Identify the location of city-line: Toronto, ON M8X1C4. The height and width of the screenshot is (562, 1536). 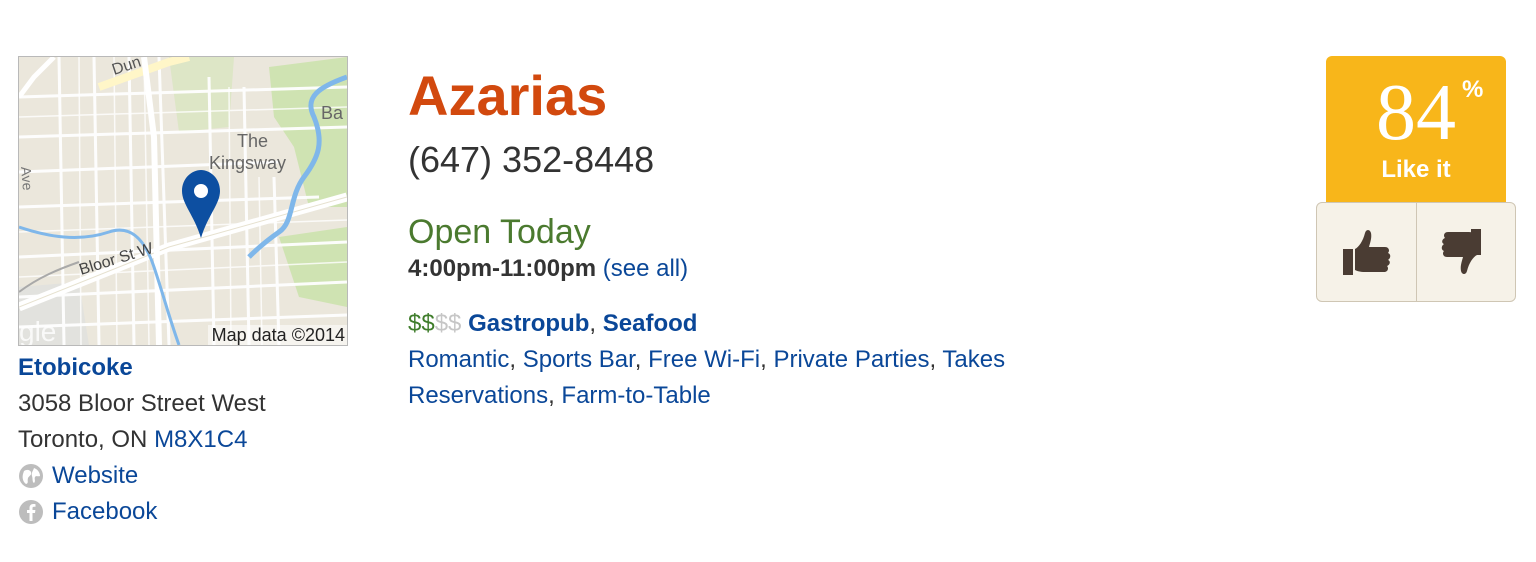
(188, 440).